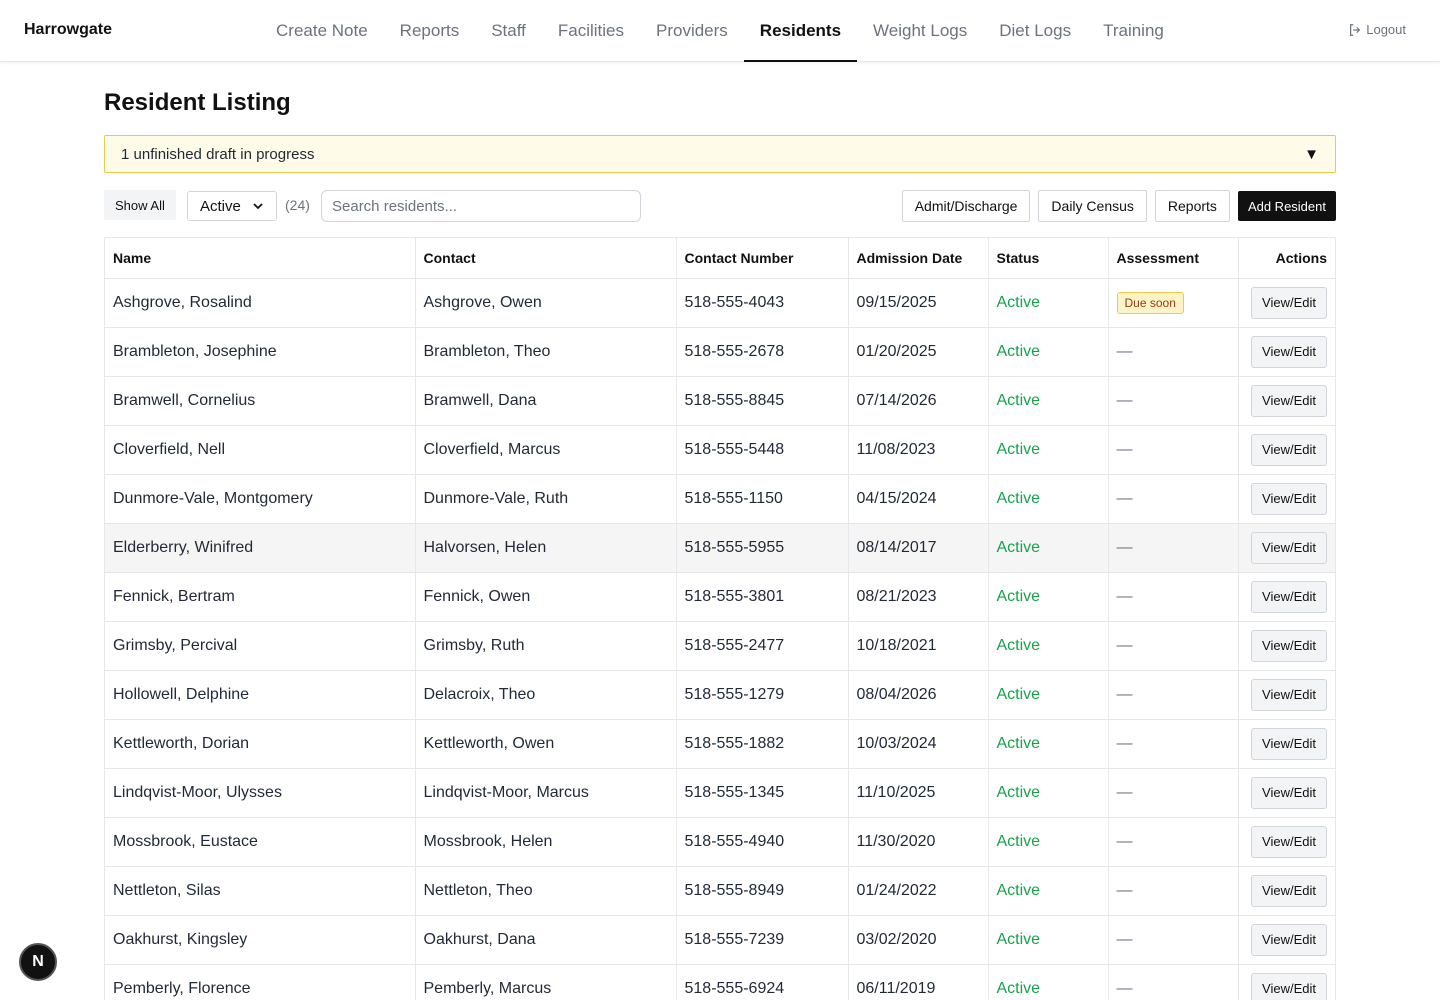  Describe the element at coordinates (68, 30) in the screenshot. I see `brand-logo: Harrowgate` at that location.